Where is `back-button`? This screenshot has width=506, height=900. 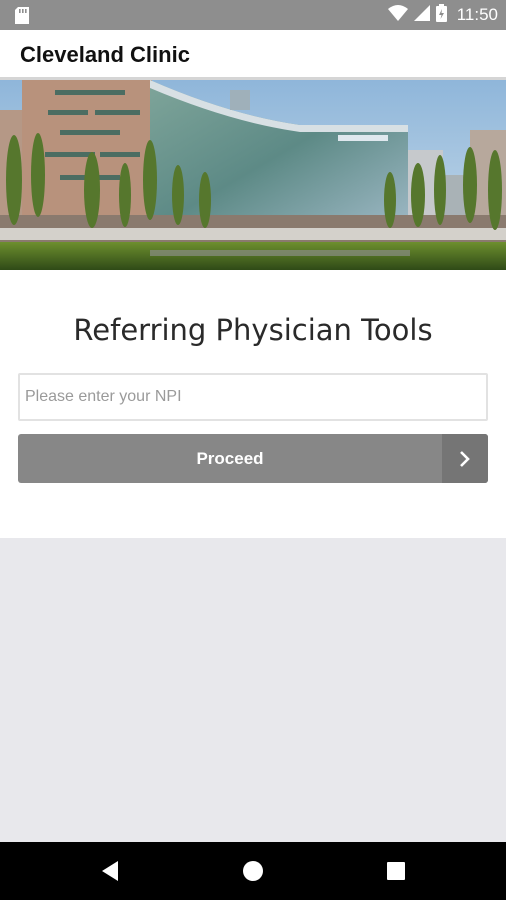 back-button is located at coordinates (110, 871).